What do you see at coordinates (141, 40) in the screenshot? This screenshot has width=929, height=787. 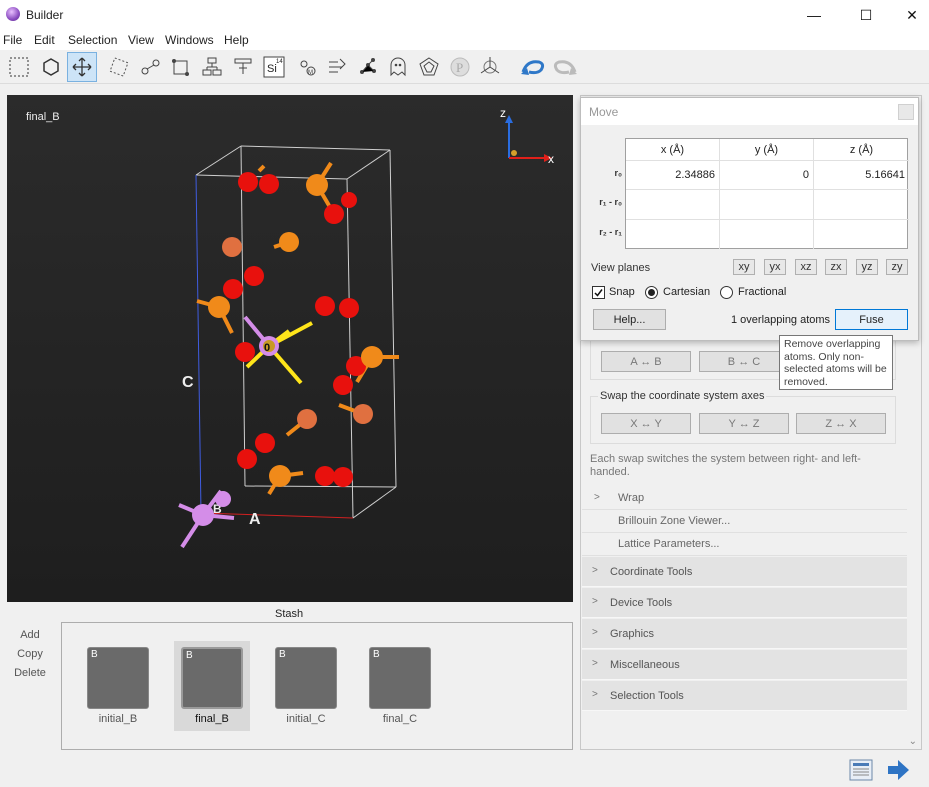 I see `menu-view: View` at bounding box center [141, 40].